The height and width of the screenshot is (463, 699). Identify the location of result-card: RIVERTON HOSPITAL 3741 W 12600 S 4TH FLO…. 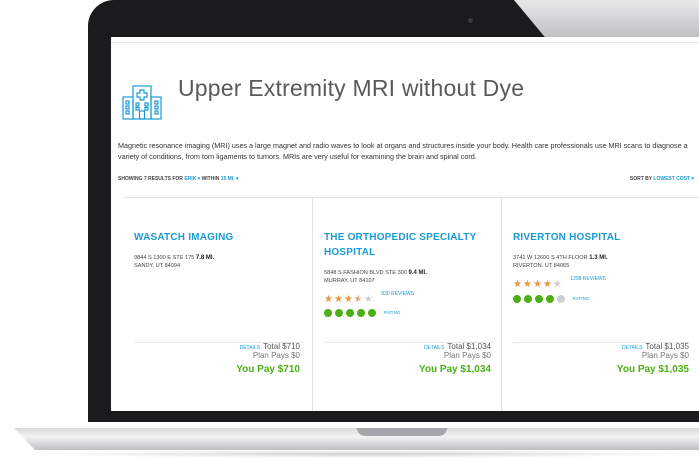
(600, 304).